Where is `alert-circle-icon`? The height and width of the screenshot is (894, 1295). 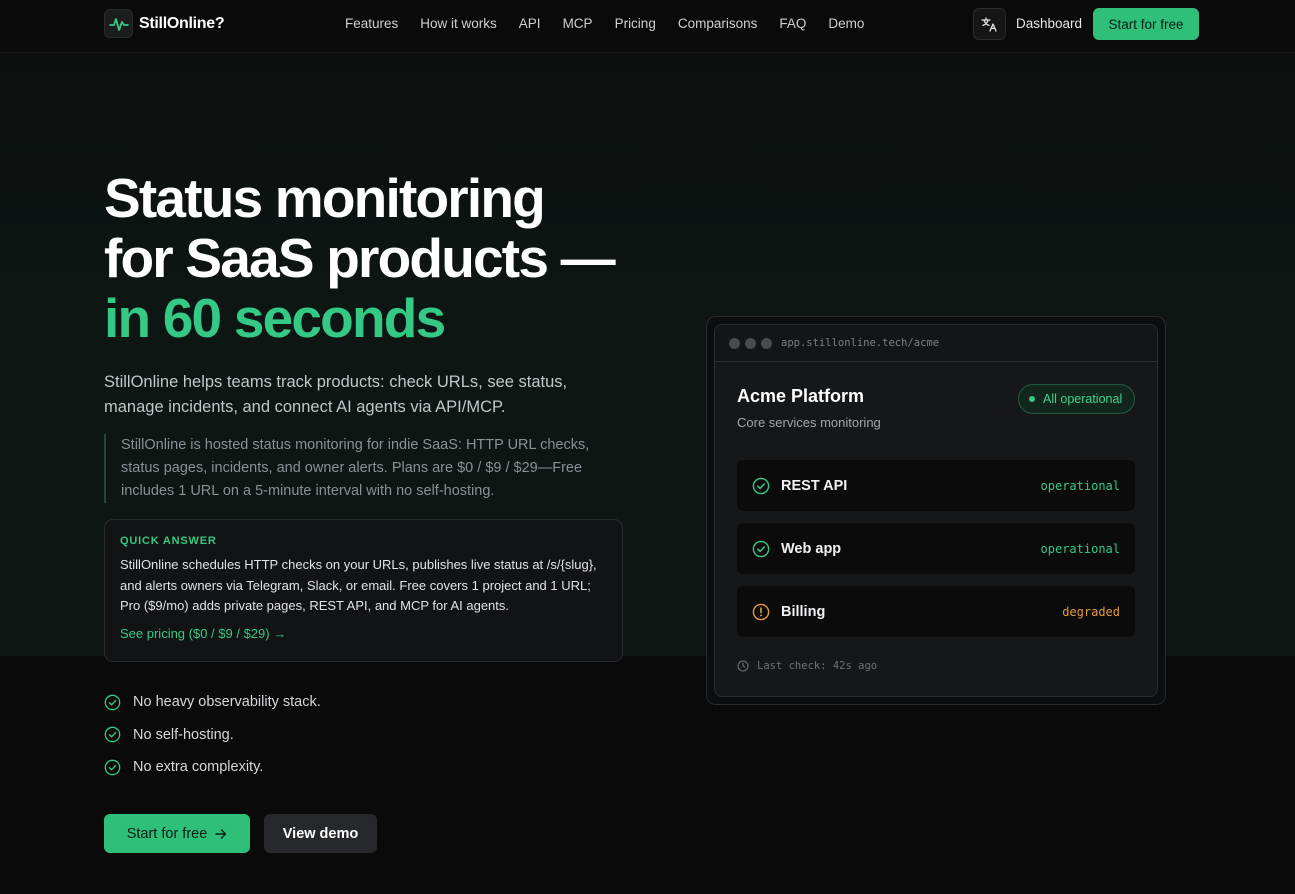 alert-circle-icon is located at coordinates (761, 611).